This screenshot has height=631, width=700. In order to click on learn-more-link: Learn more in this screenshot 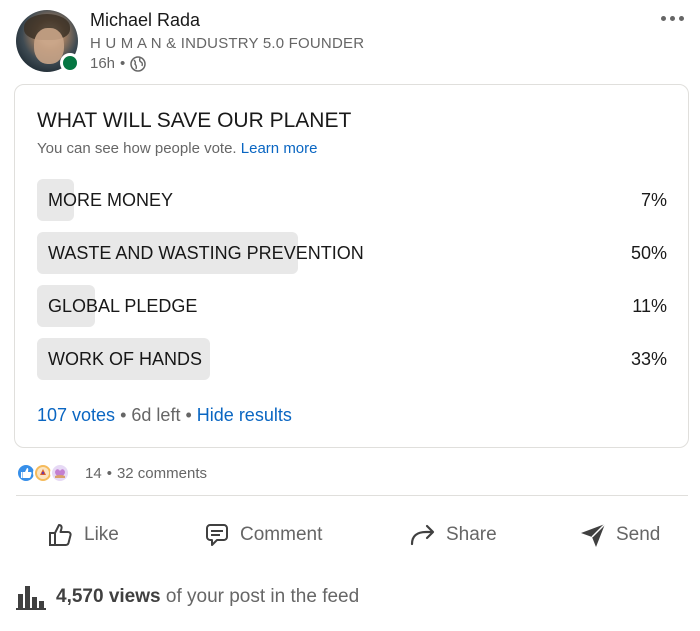, I will do `click(279, 148)`.